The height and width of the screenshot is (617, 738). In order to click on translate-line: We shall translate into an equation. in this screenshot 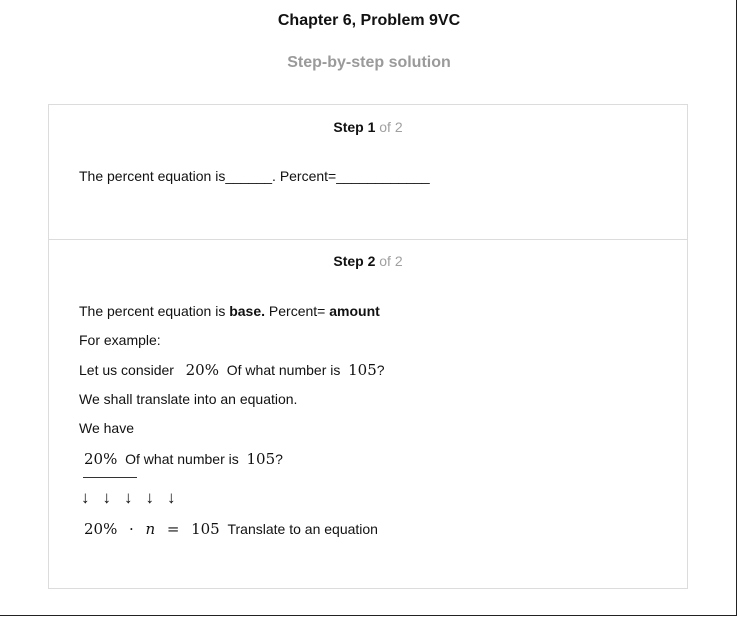, I will do `click(188, 399)`.